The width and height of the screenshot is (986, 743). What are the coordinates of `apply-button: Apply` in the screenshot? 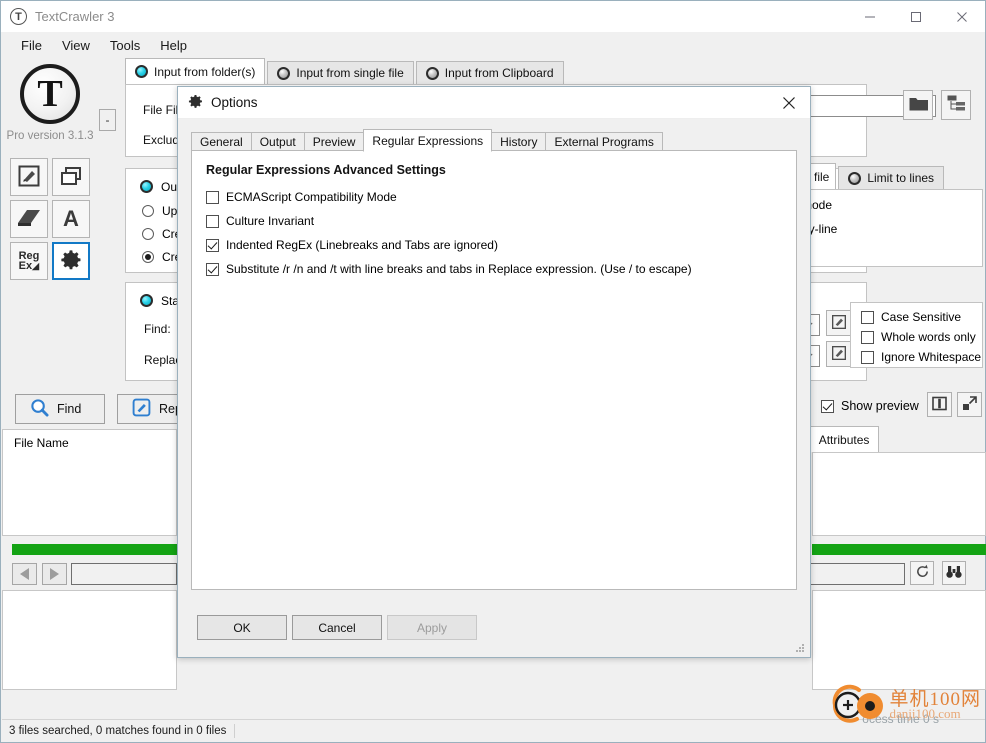 It's located at (432, 627).